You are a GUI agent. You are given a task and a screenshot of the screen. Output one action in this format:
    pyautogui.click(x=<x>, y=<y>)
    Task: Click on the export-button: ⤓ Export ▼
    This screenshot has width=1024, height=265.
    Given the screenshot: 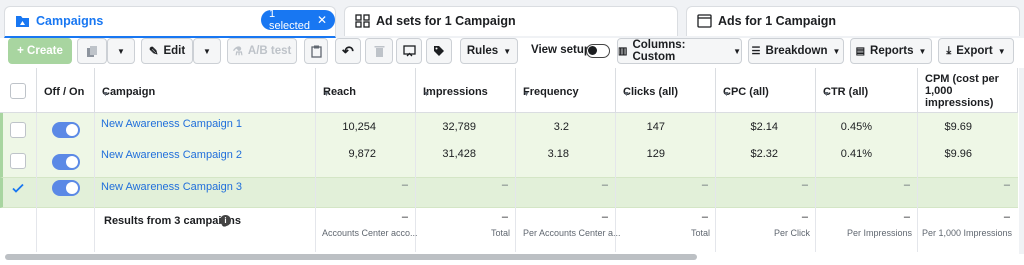 What is the action you would take?
    pyautogui.click(x=976, y=51)
    